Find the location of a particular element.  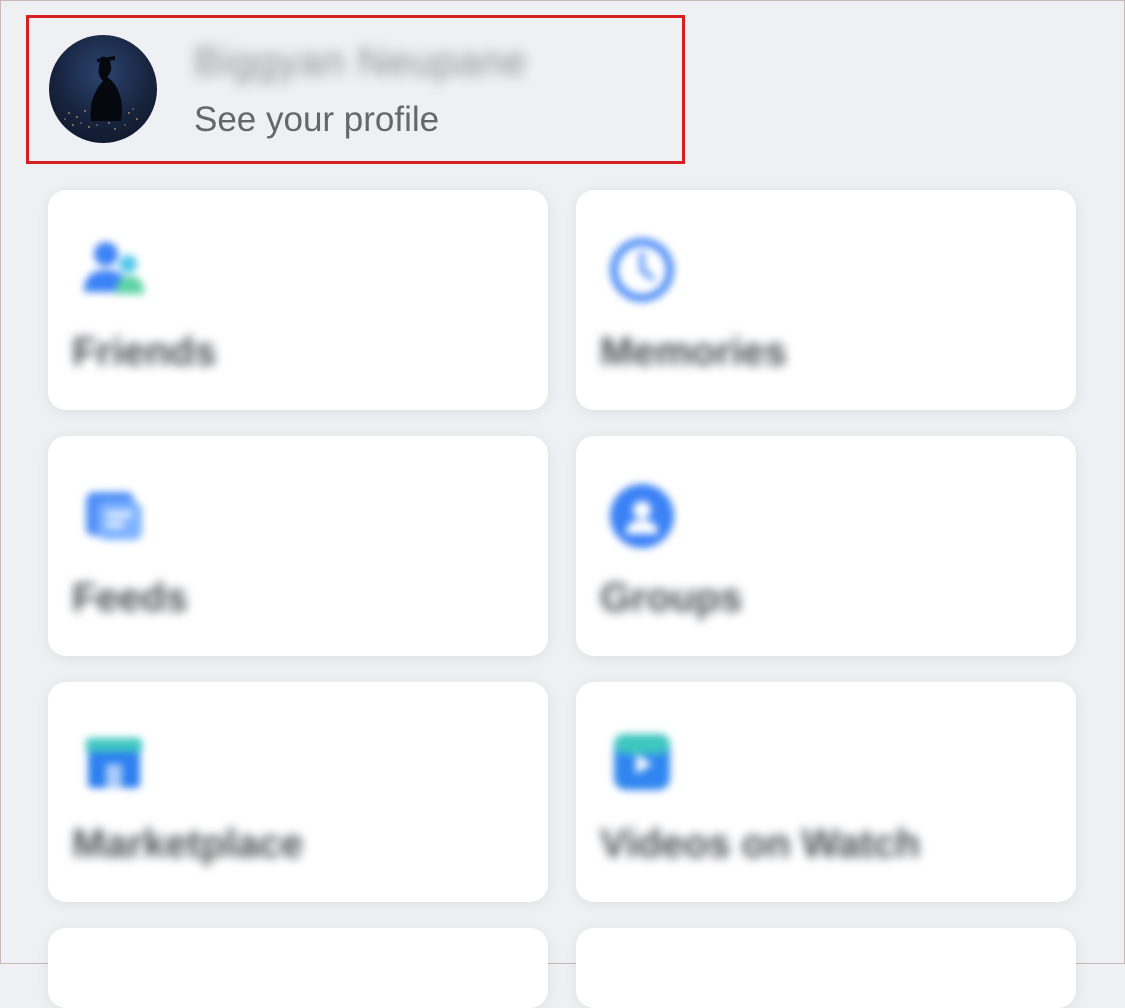

see-your-profile-link: See your profile is located at coordinates (316, 120).